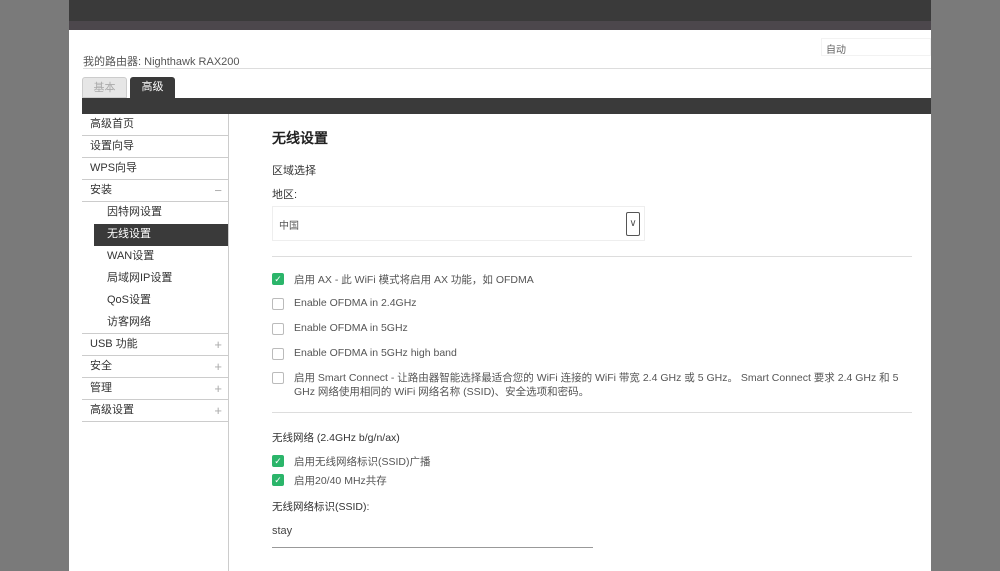 The image size is (1000, 571). What do you see at coordinates (155, 301) in the screenshot?
I see `sidebar-item-qos: QoS设置` at bounding box center [155, 301].